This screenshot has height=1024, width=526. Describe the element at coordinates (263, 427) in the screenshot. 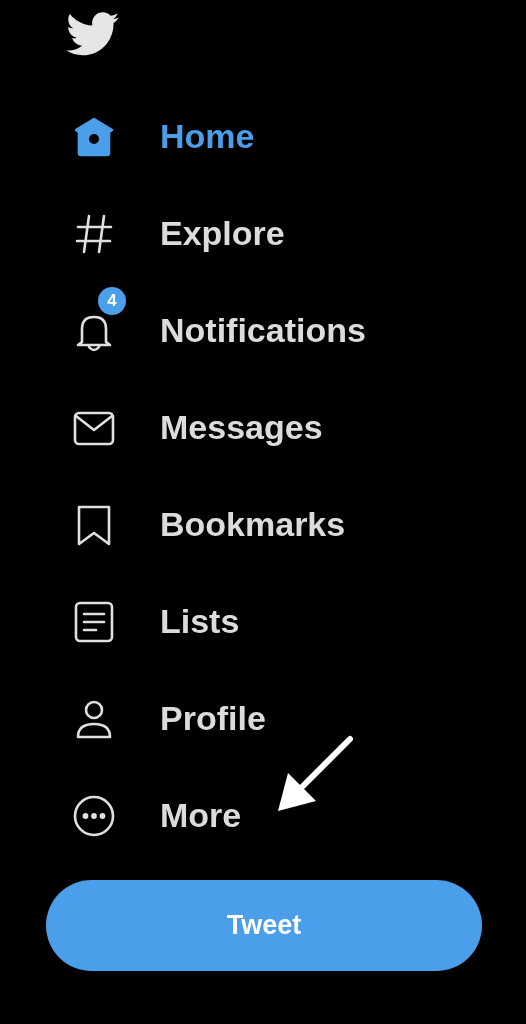

I see `nav-item: Messages` at that location.